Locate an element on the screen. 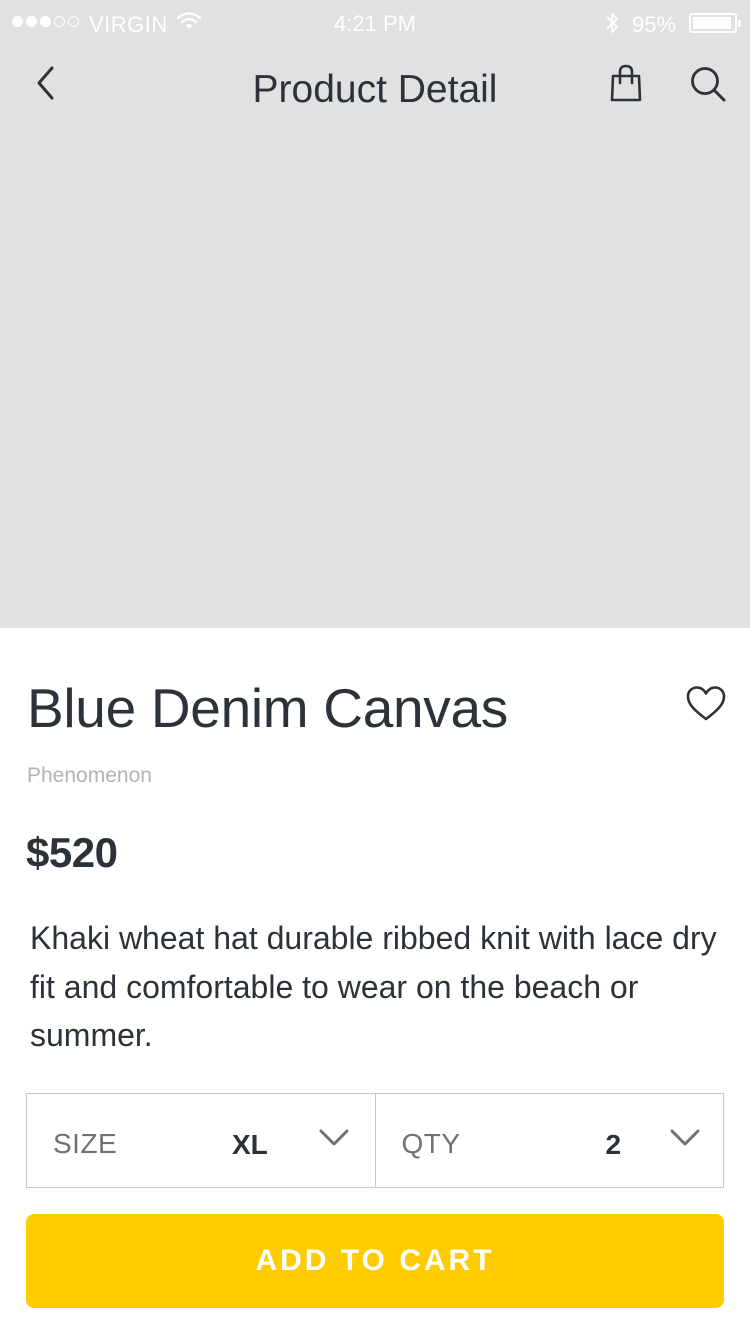 The image size is (750, 1334). heart-icon is located at coordinates (706, 703).